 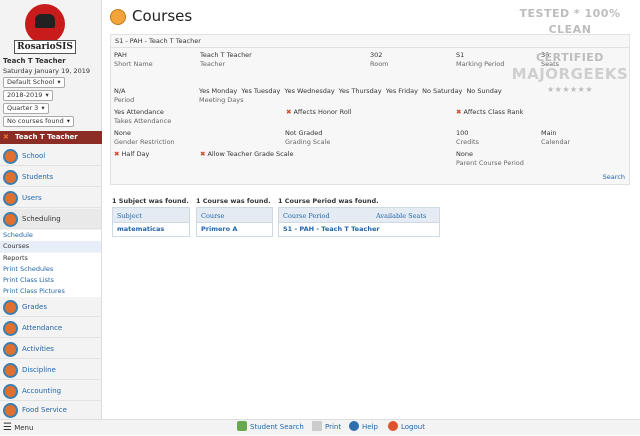 What do you see at coordinates (118, 17) in the screenshot?
I see `courses-icon` at bounding box center [118, 17].